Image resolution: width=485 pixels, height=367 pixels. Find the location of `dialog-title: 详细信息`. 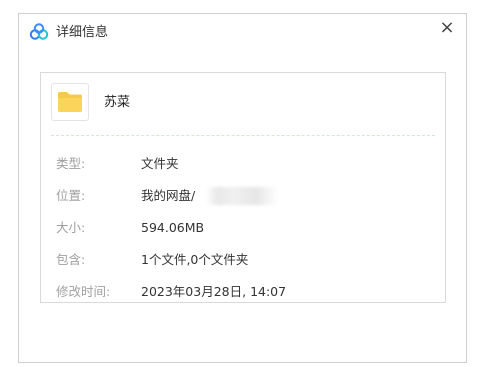

dialog-title: 详细信息 is located at coordinates (82, 32).